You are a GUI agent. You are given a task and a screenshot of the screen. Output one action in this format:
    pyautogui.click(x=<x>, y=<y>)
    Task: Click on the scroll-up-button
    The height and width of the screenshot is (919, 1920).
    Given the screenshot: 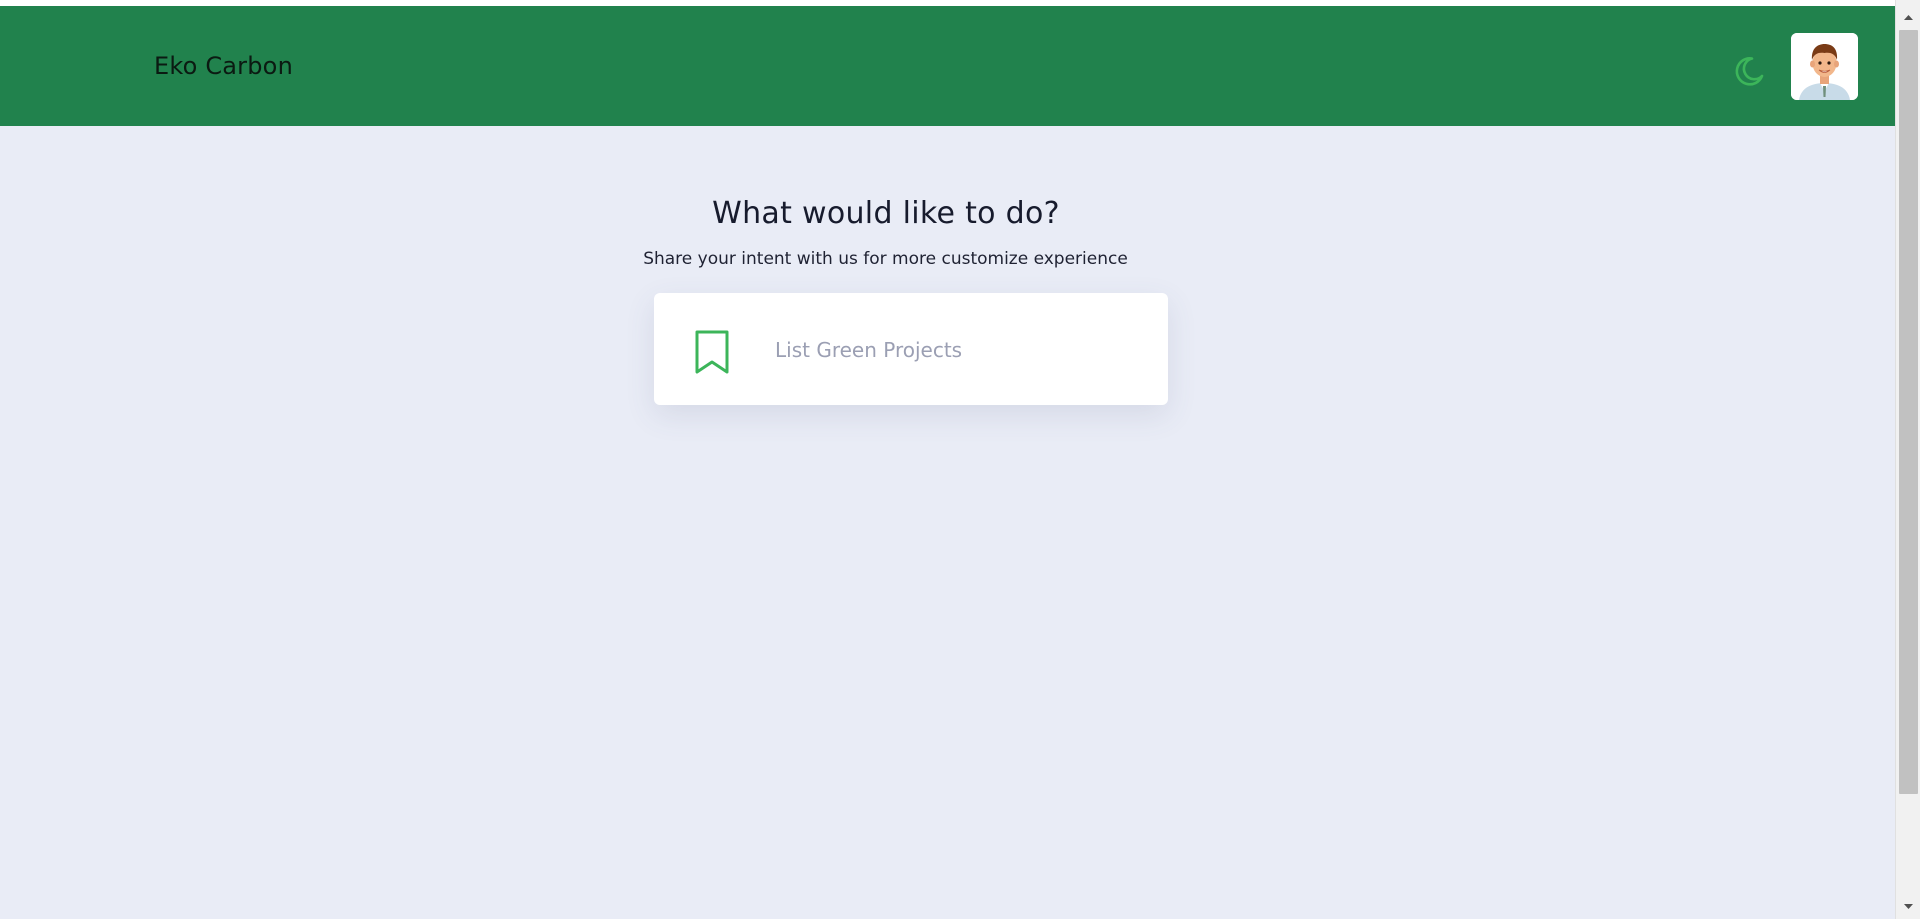 What is the action you would take?
    pyautogui.click(x=1908, y=18)
    